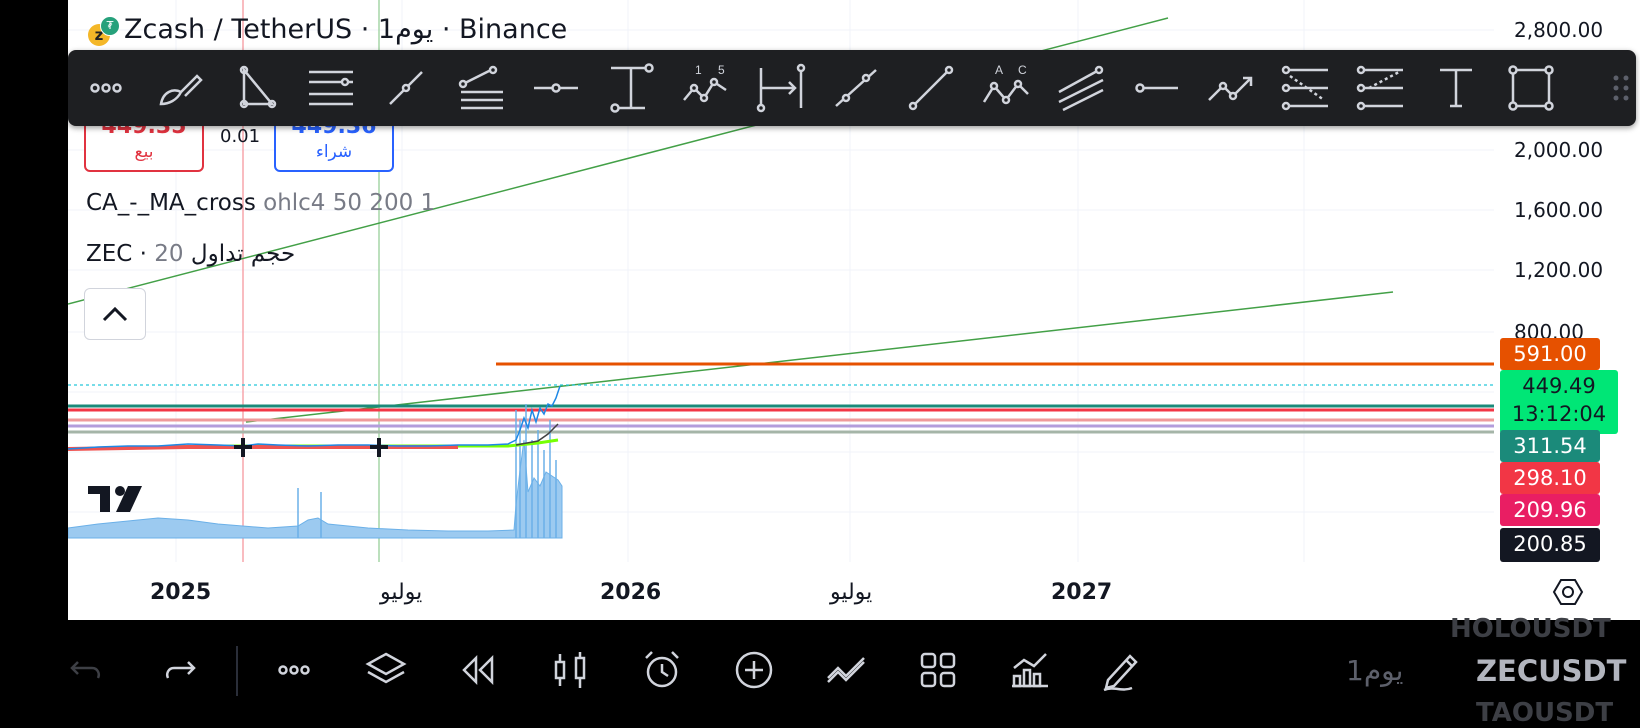  I want to click on layout-button, so click(938, 670).